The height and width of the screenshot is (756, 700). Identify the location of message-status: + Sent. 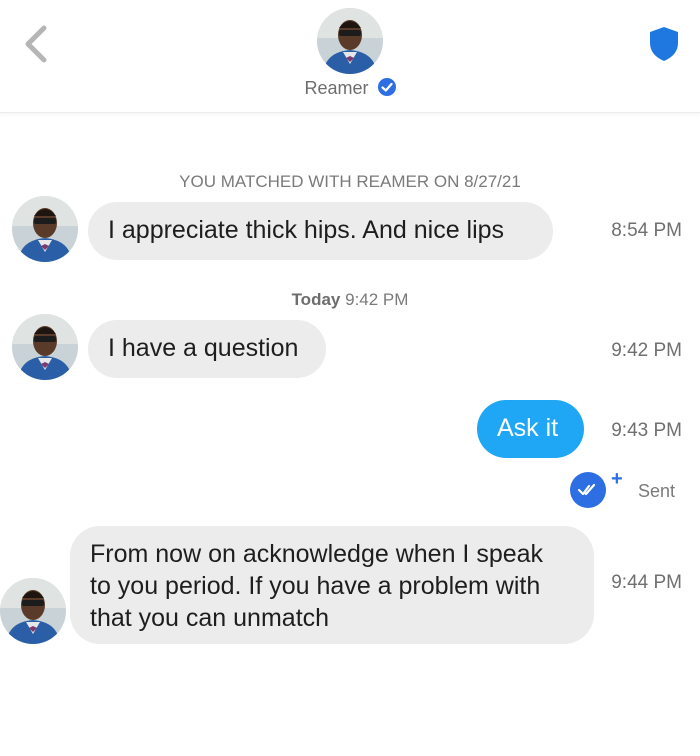
(630, 488).